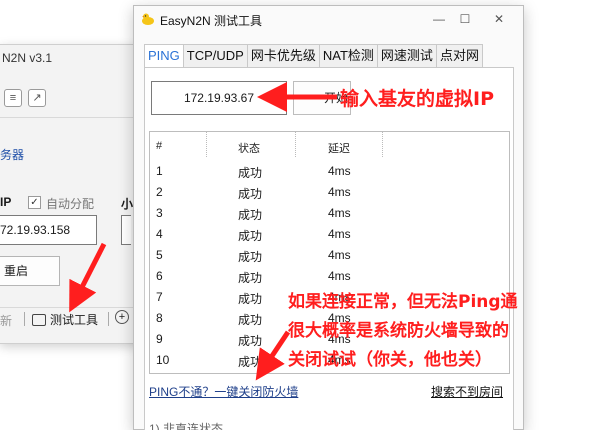 The image size is (615, 430). Describe the element at coordinates (398, 331) in the screenshot. I see `annotation-line: 很大概率是系统防火墙导致的` at that location.